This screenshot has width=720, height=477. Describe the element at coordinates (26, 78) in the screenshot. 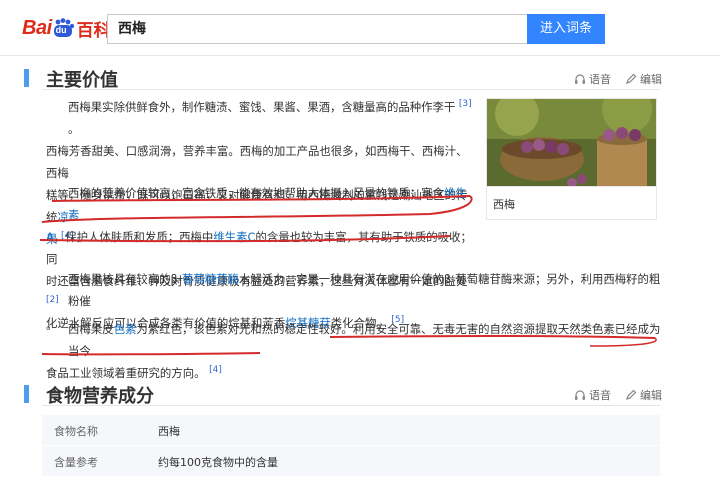

I see `section-accent-bar` at that location.